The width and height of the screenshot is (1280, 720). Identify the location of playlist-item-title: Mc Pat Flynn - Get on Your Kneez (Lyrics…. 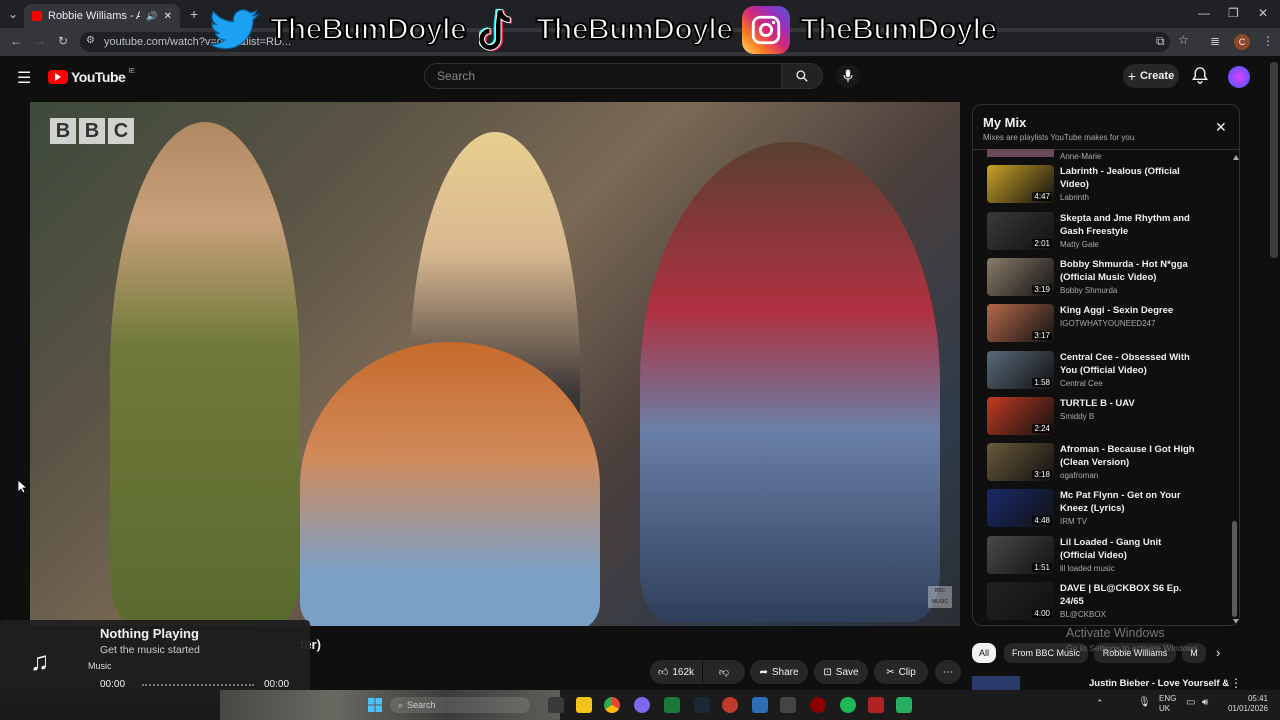
(1127, 502).